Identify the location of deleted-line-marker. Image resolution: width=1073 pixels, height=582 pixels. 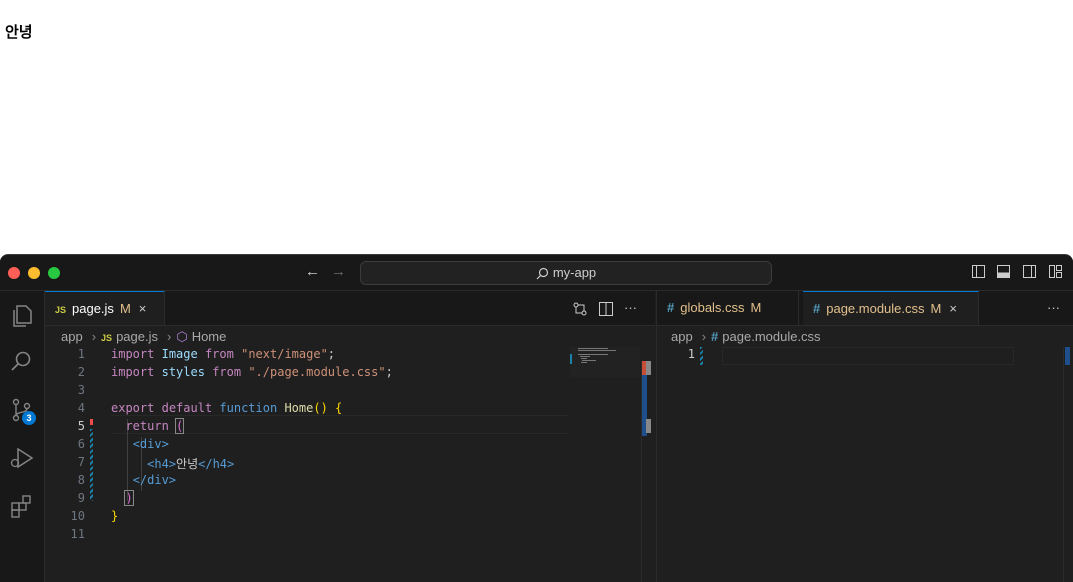
(91, 422).